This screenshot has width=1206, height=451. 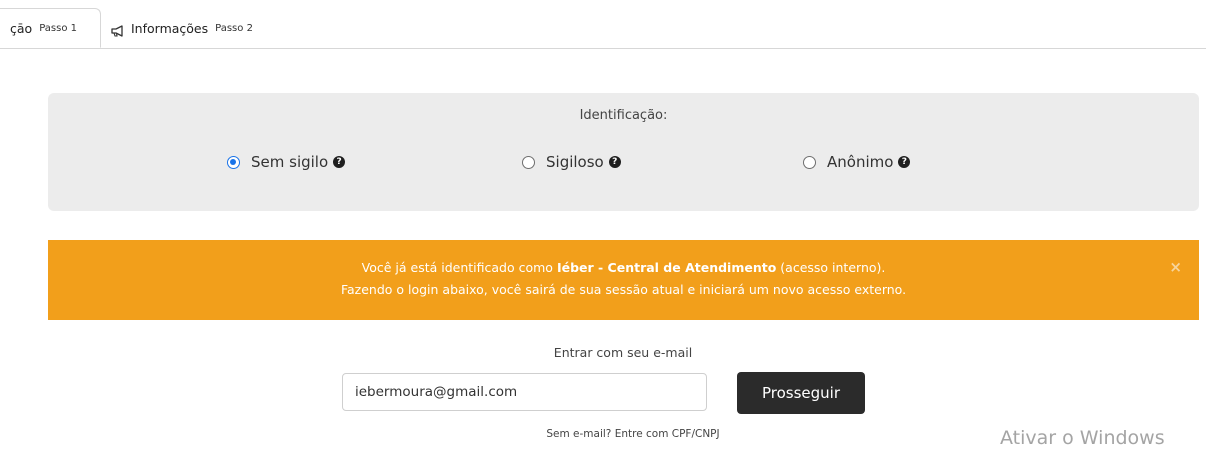 I want to click on alert-user-name: Iéber - Central de Atendimento, so click(x=666, y=267).